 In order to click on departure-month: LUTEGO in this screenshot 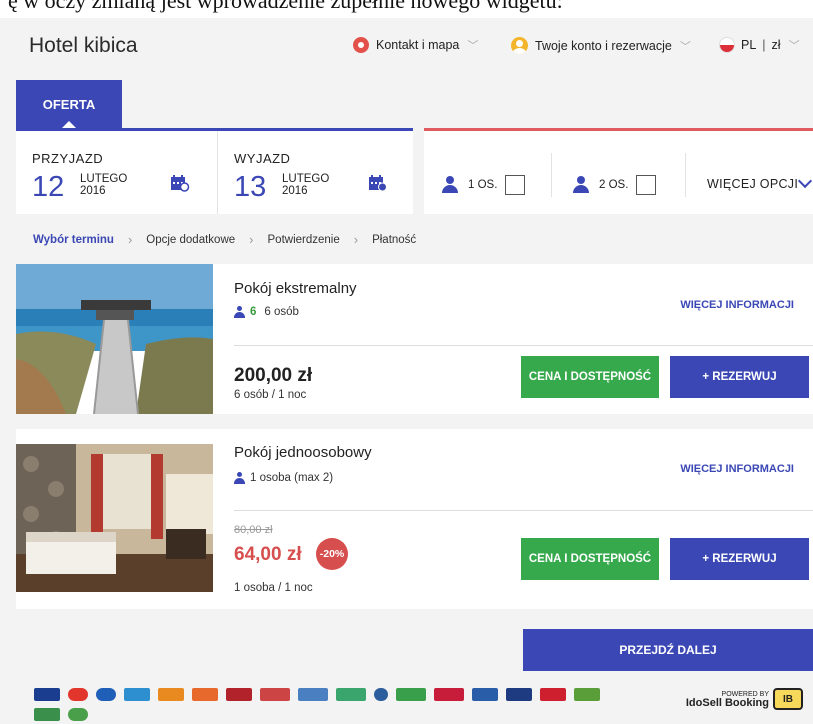, I will do `click(306, 179)`.